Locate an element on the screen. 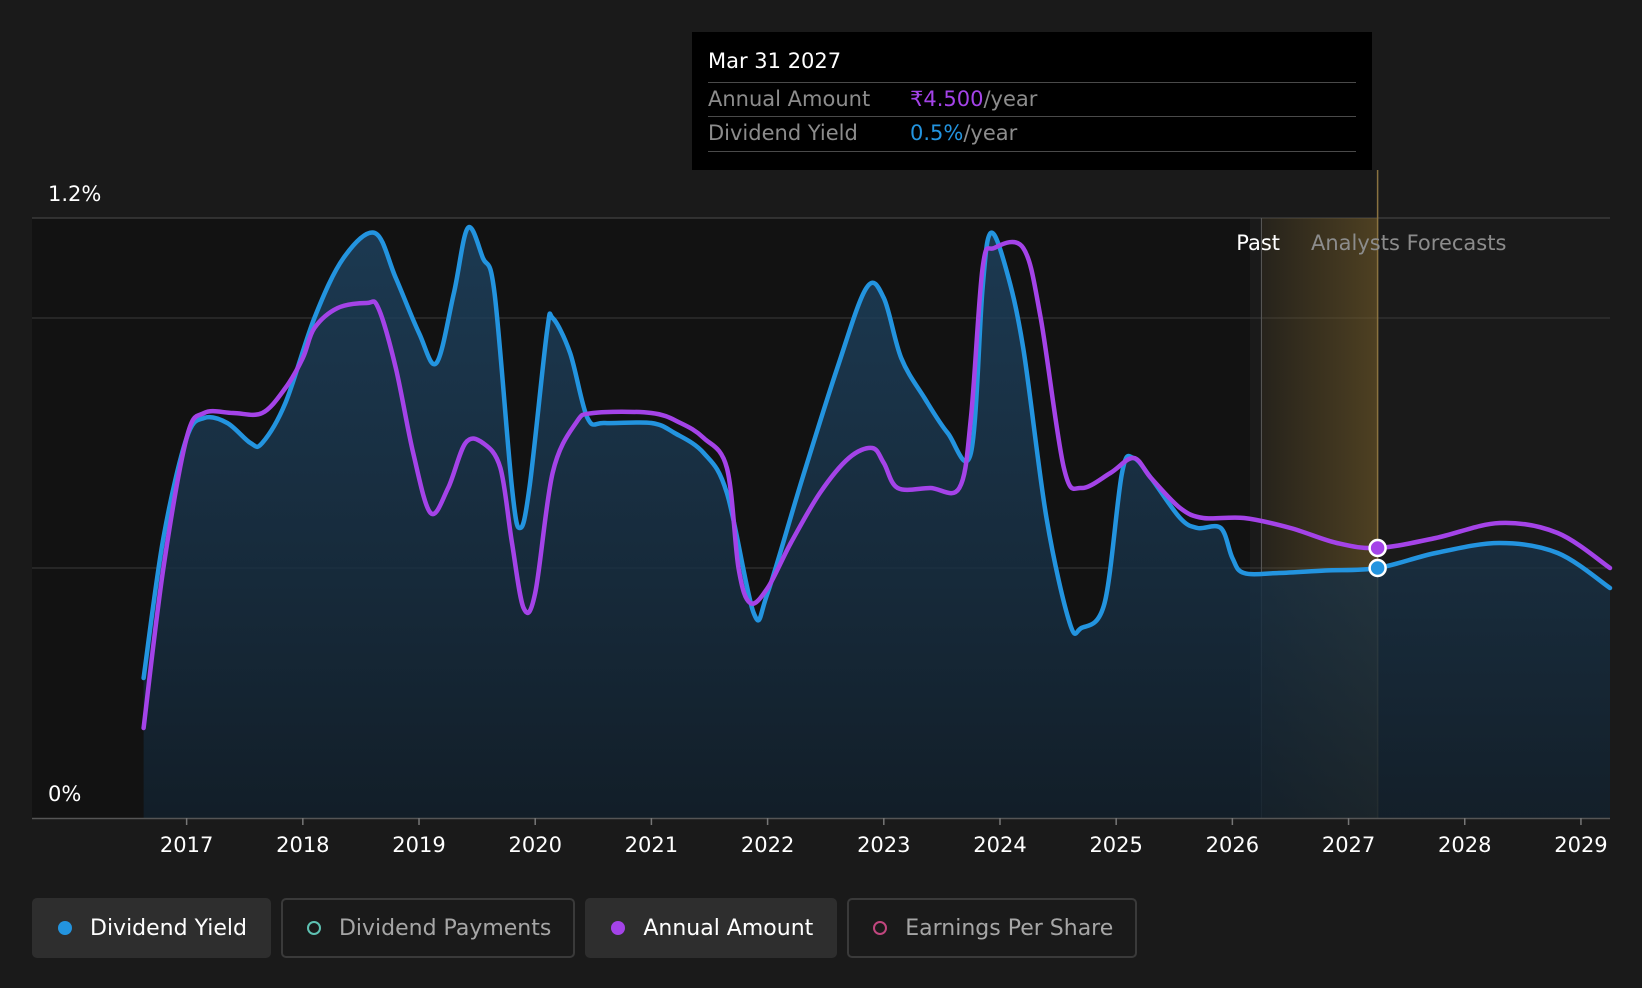  x-tick-label: 2017 is located at coordinates (186, 845).